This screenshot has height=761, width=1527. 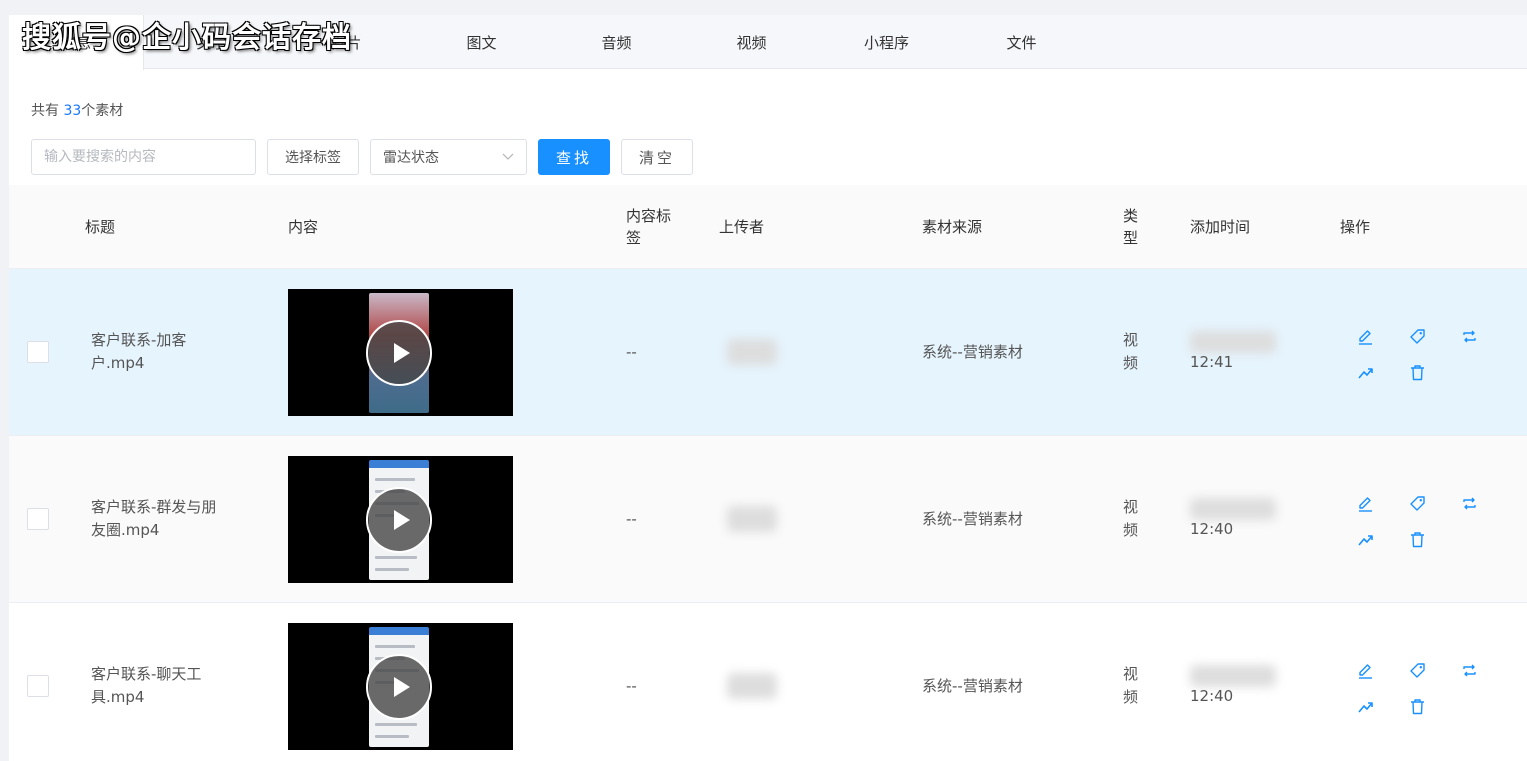 I want to click on material-count: 共有 33个素材, so click(x=77, y=110).